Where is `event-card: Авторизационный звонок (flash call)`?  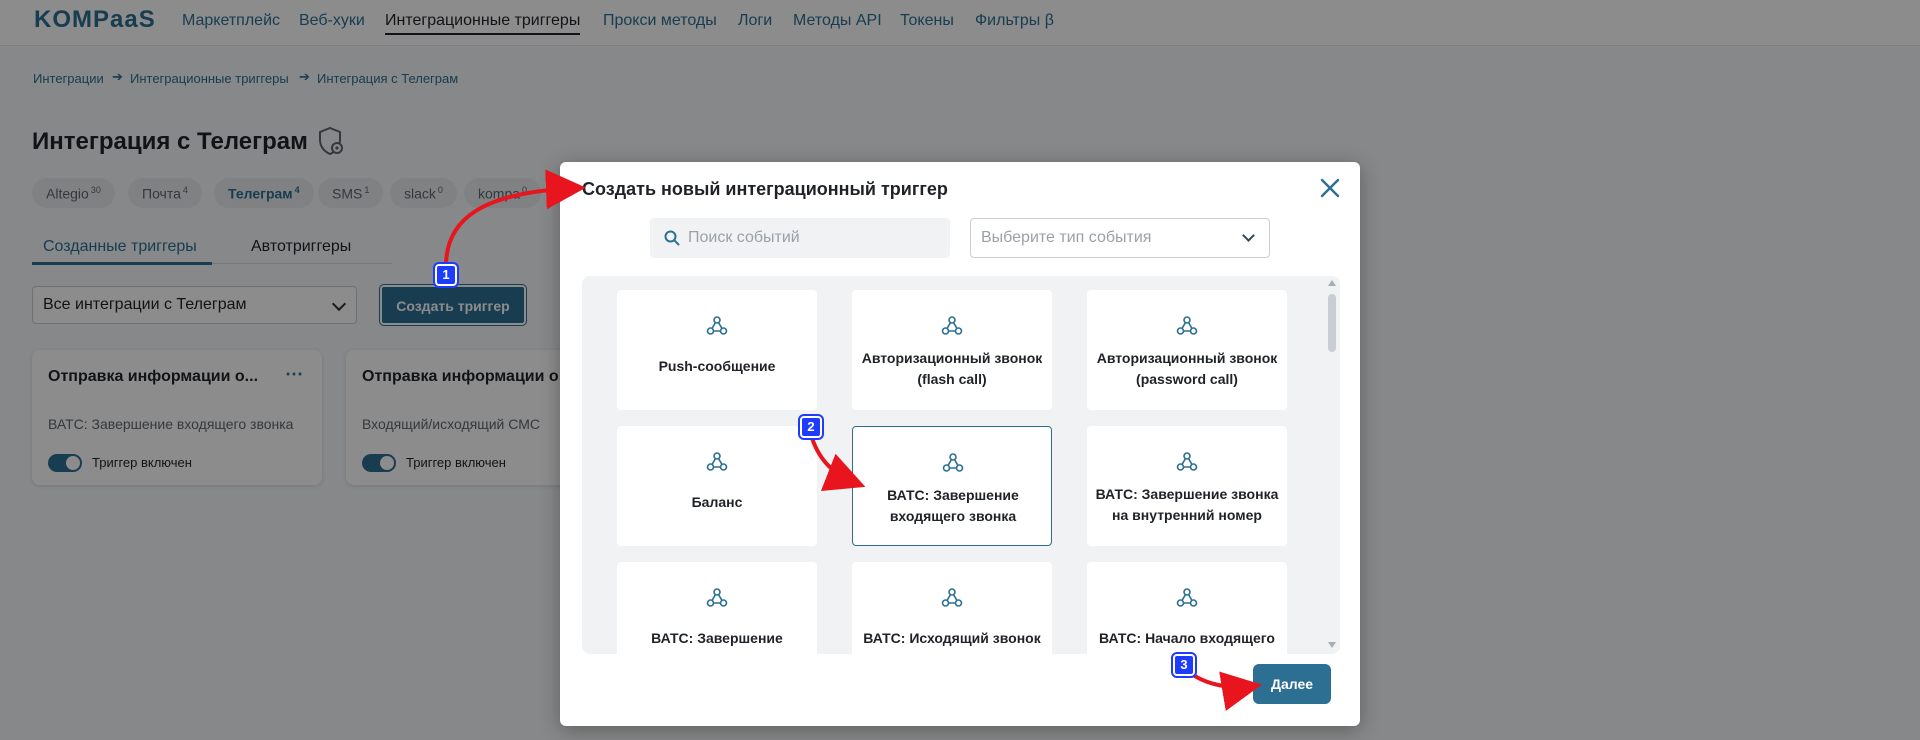
event-card: Авторизационный звонок (flash call) is located at coordinates (952, 350).